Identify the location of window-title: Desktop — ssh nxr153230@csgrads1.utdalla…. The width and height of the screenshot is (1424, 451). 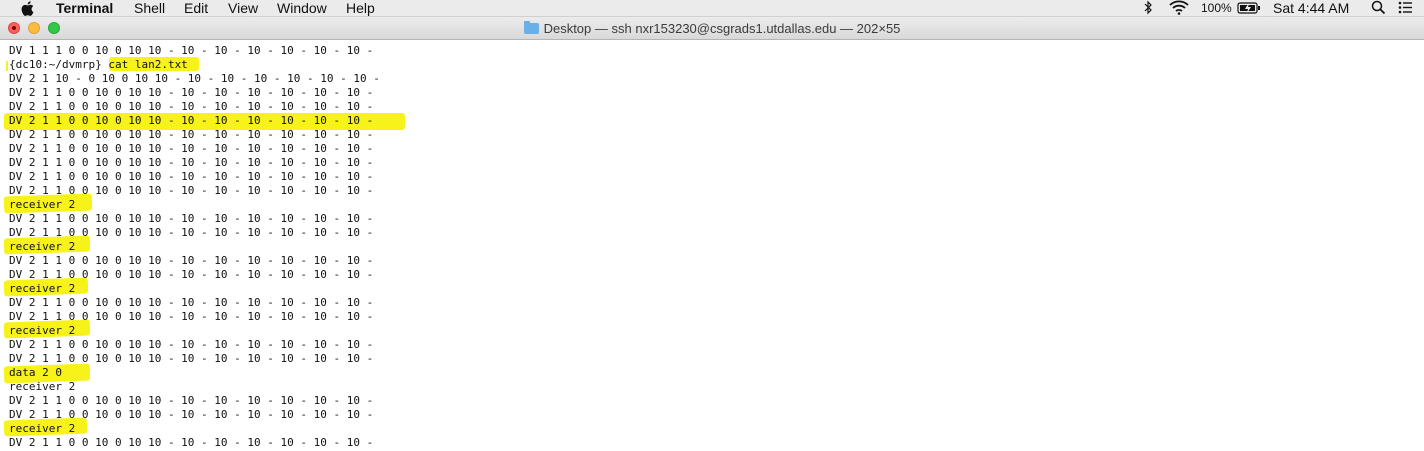
(712, 28).